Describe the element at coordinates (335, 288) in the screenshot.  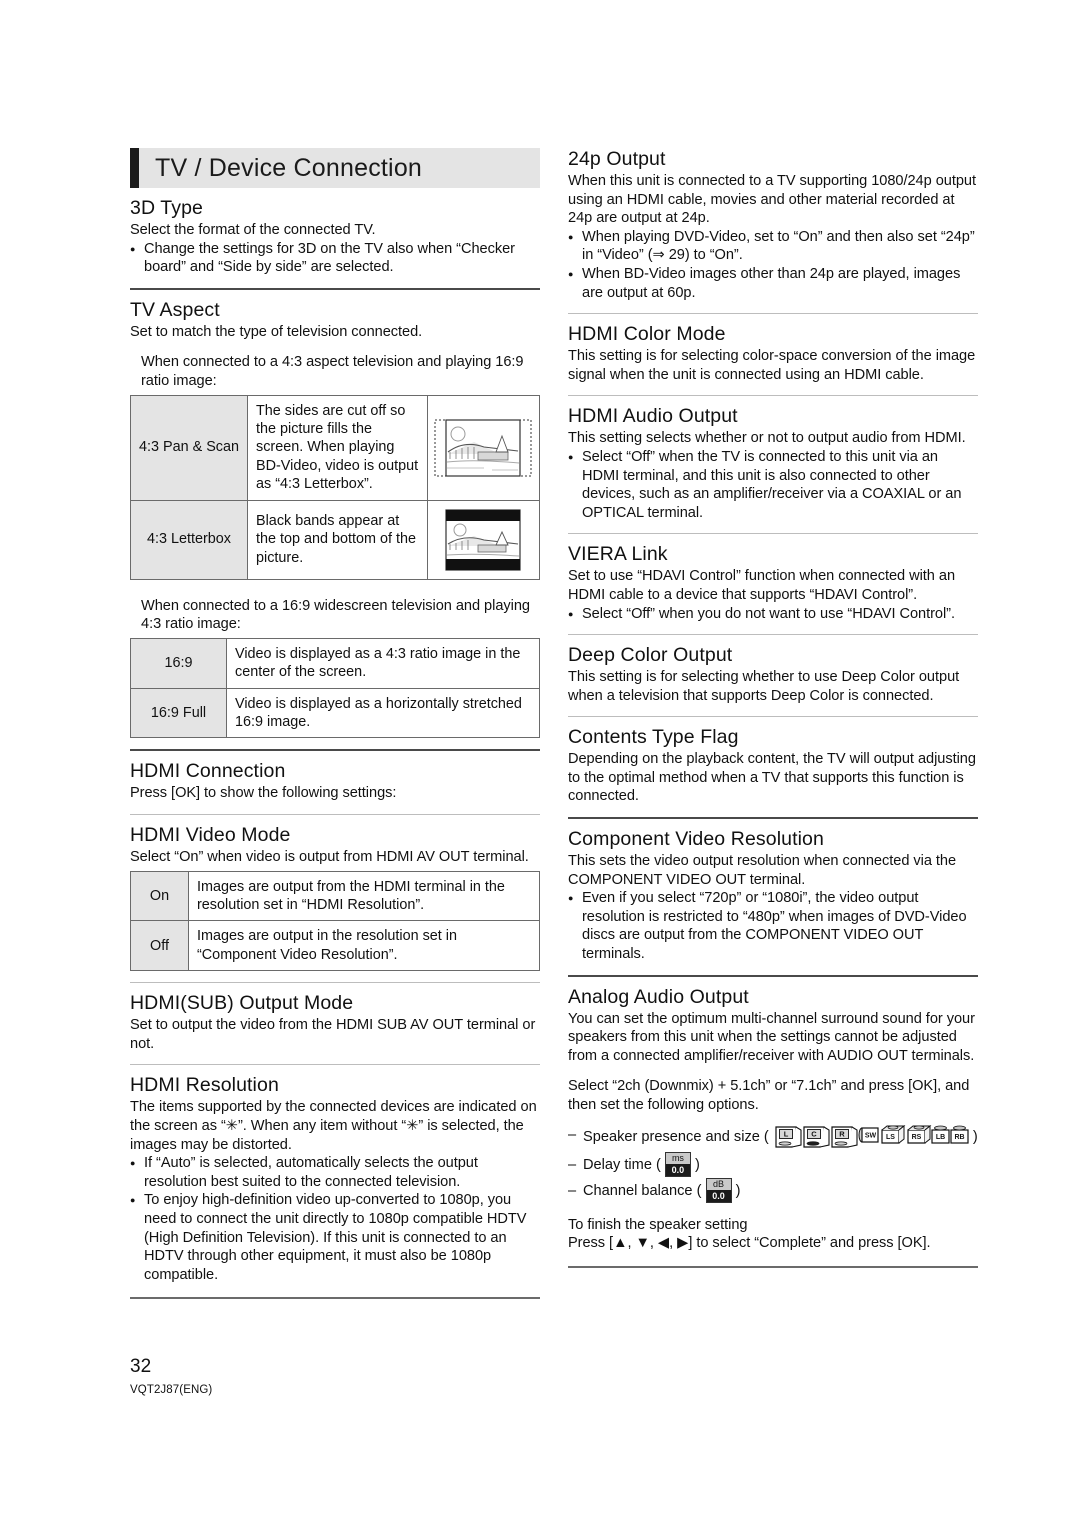
I see `section-divider` at that location.